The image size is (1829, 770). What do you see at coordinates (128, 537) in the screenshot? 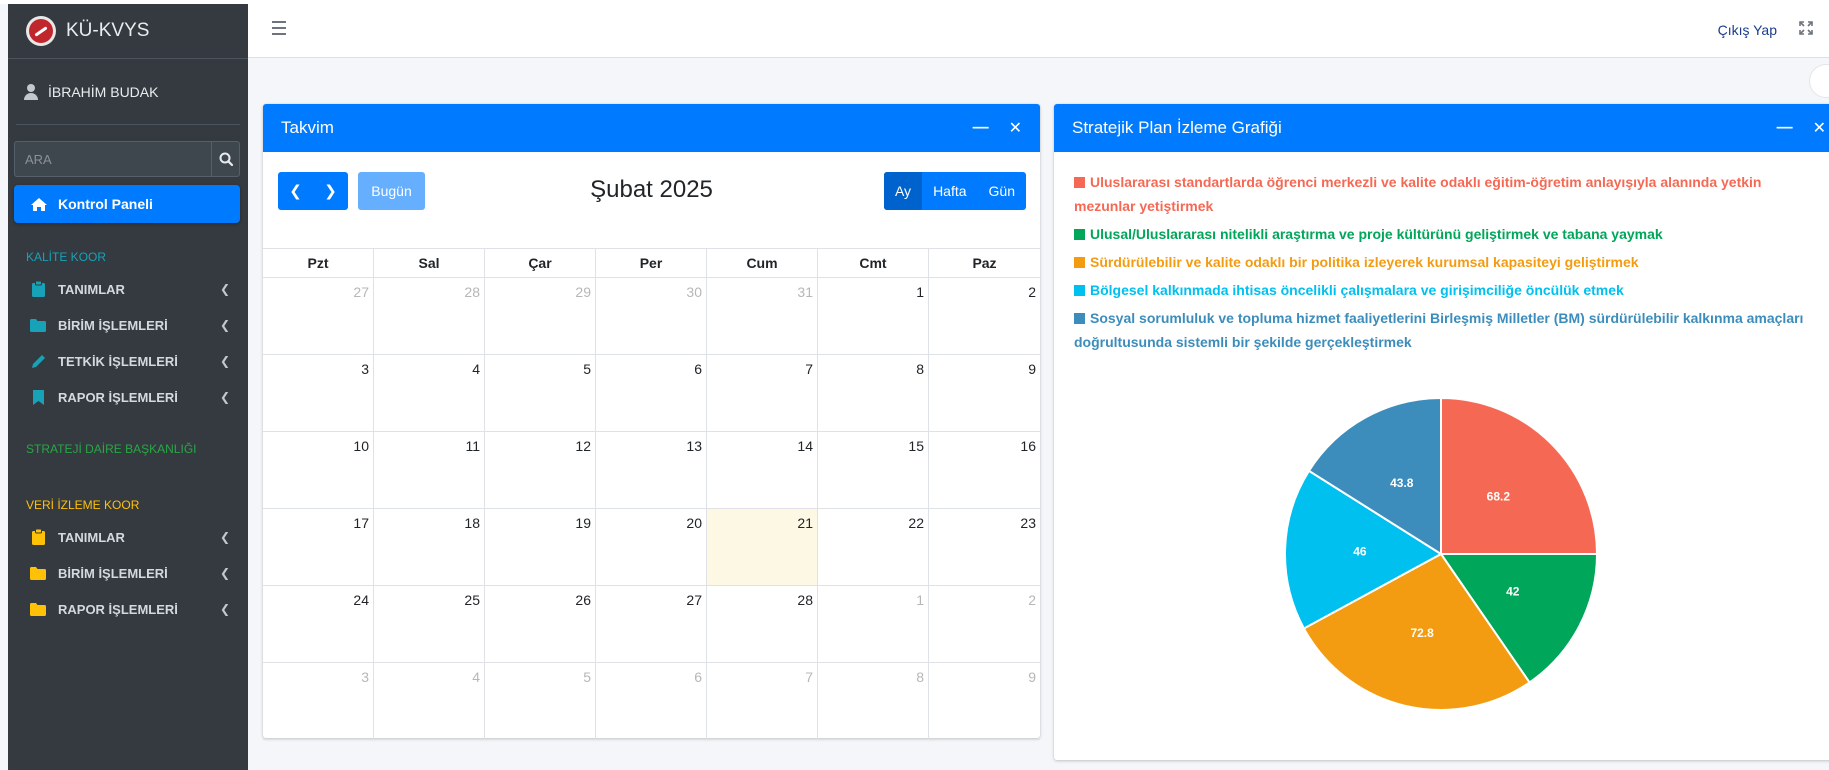
I see `sidebar-item-veri-tanimlar: TANIMLAR ❮` at bounding box center [128, 537].